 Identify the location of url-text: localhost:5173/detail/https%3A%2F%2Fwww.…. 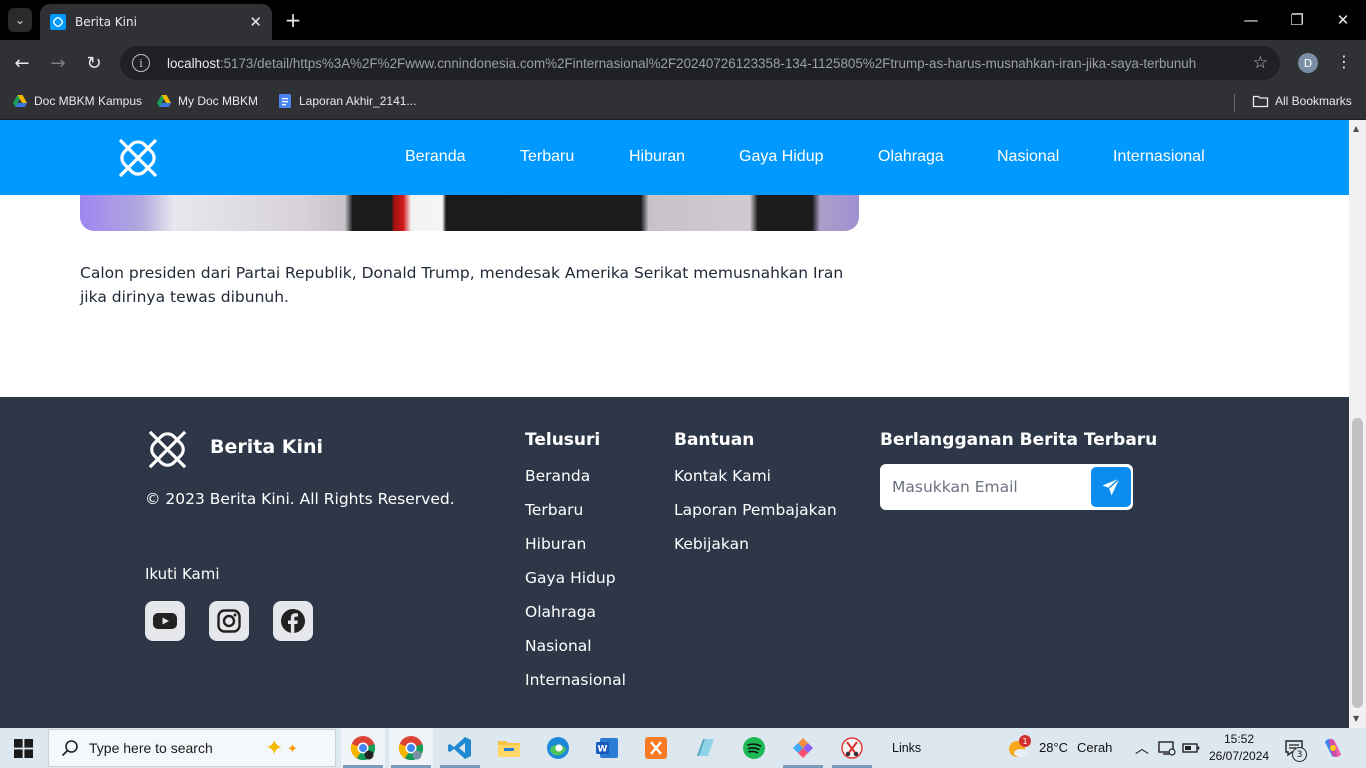
(706, 63).